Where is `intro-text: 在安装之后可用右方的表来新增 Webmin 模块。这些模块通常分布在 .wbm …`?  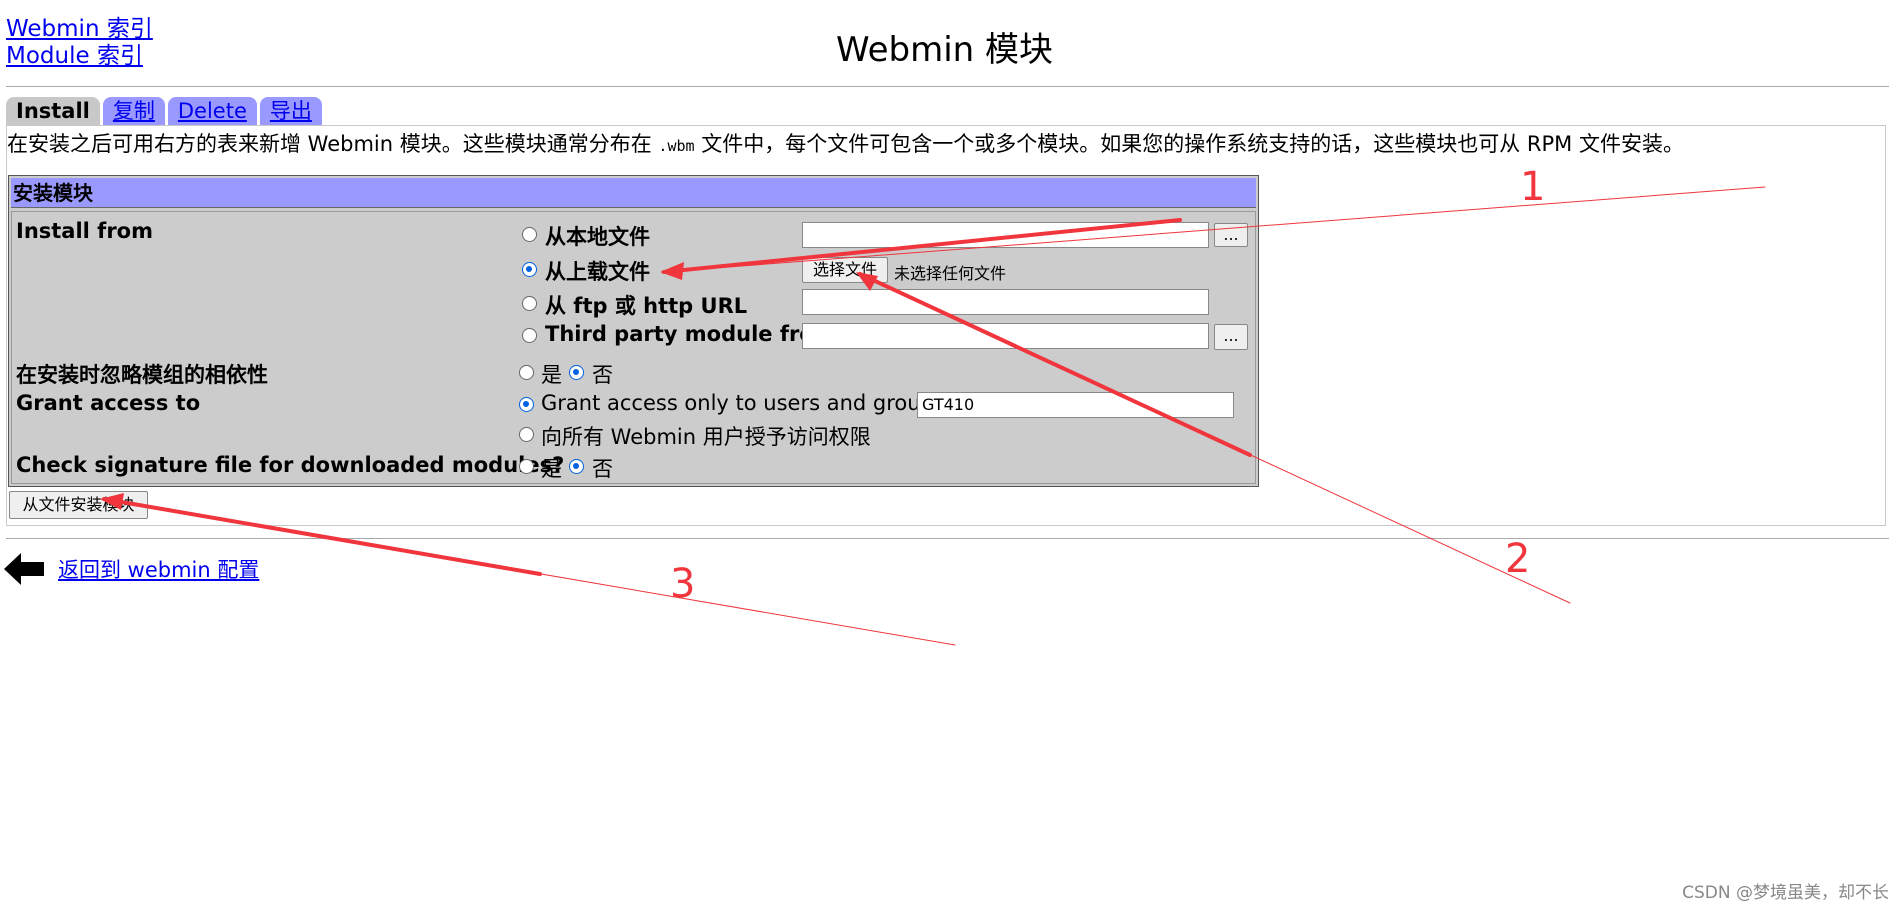 intro-text: 在安装之后可用右方的表来新增 Webmin 模块。这些模块通常分布在 .wbm … is located at coordinates (845, 143).